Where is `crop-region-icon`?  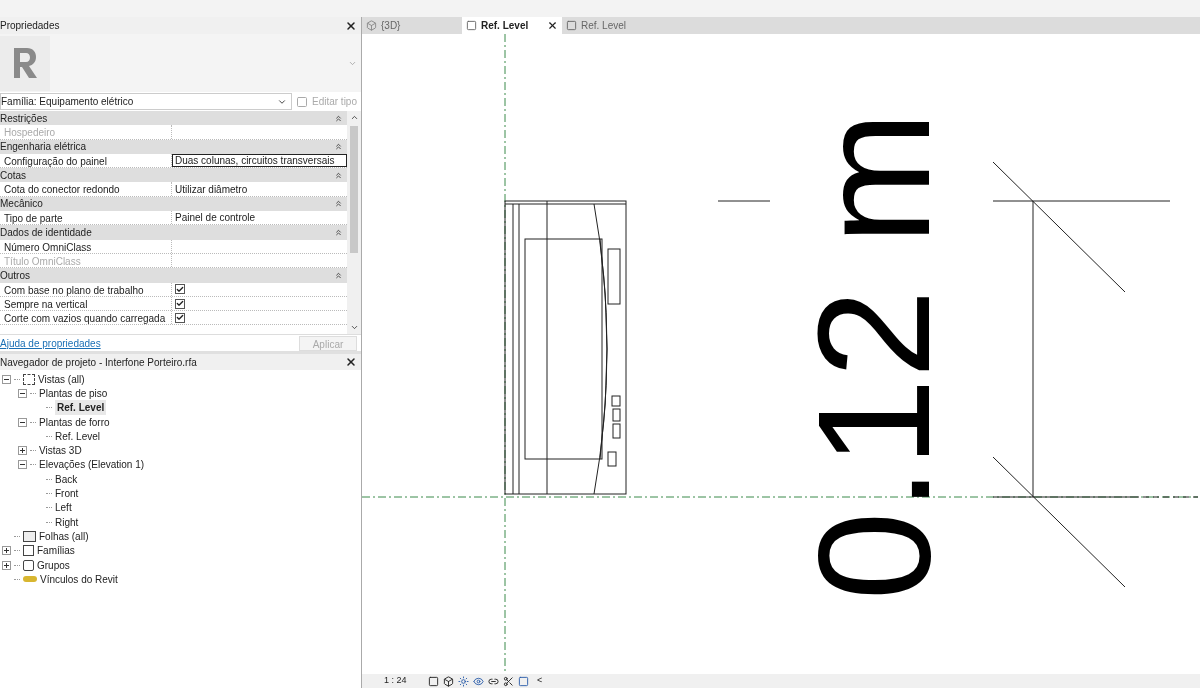 crop-region-icon is located at coordinates (523, 681).